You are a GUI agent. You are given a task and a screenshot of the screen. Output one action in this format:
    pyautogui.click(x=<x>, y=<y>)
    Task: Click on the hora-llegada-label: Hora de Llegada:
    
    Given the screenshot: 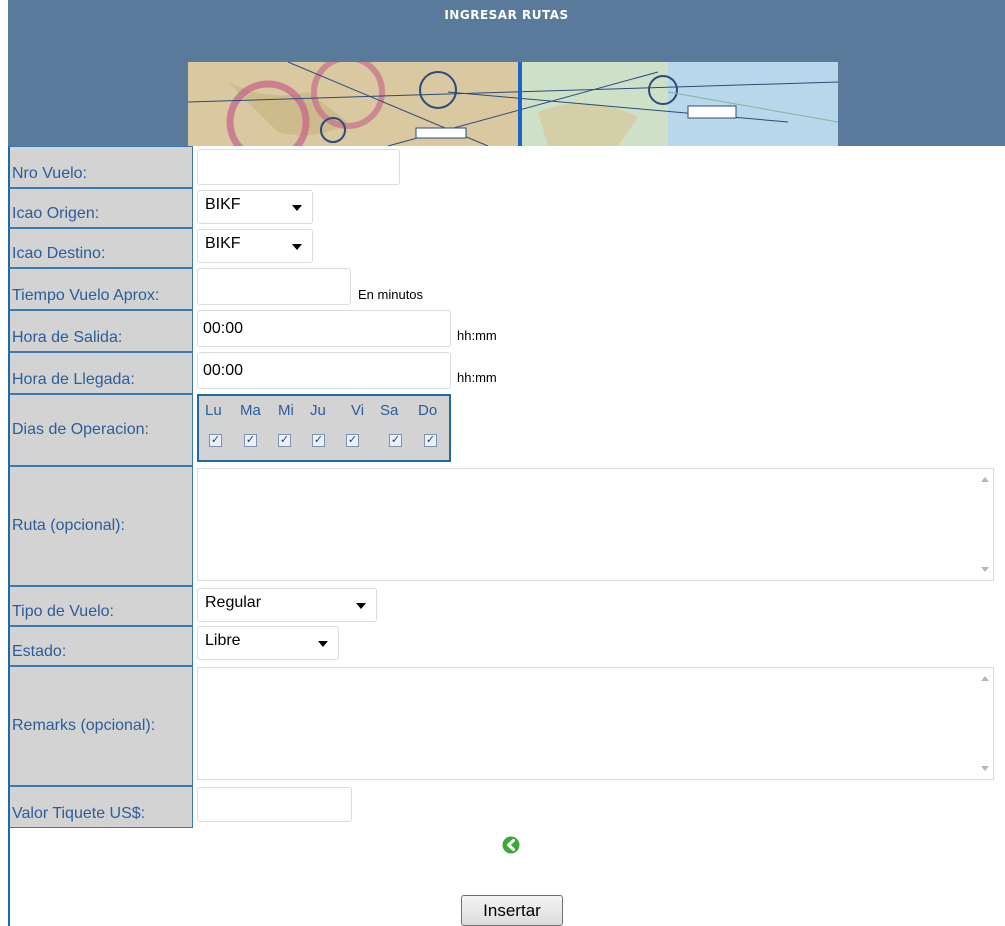 What is the action you would take?
    pyautogui.click(x=73, y=379)
    